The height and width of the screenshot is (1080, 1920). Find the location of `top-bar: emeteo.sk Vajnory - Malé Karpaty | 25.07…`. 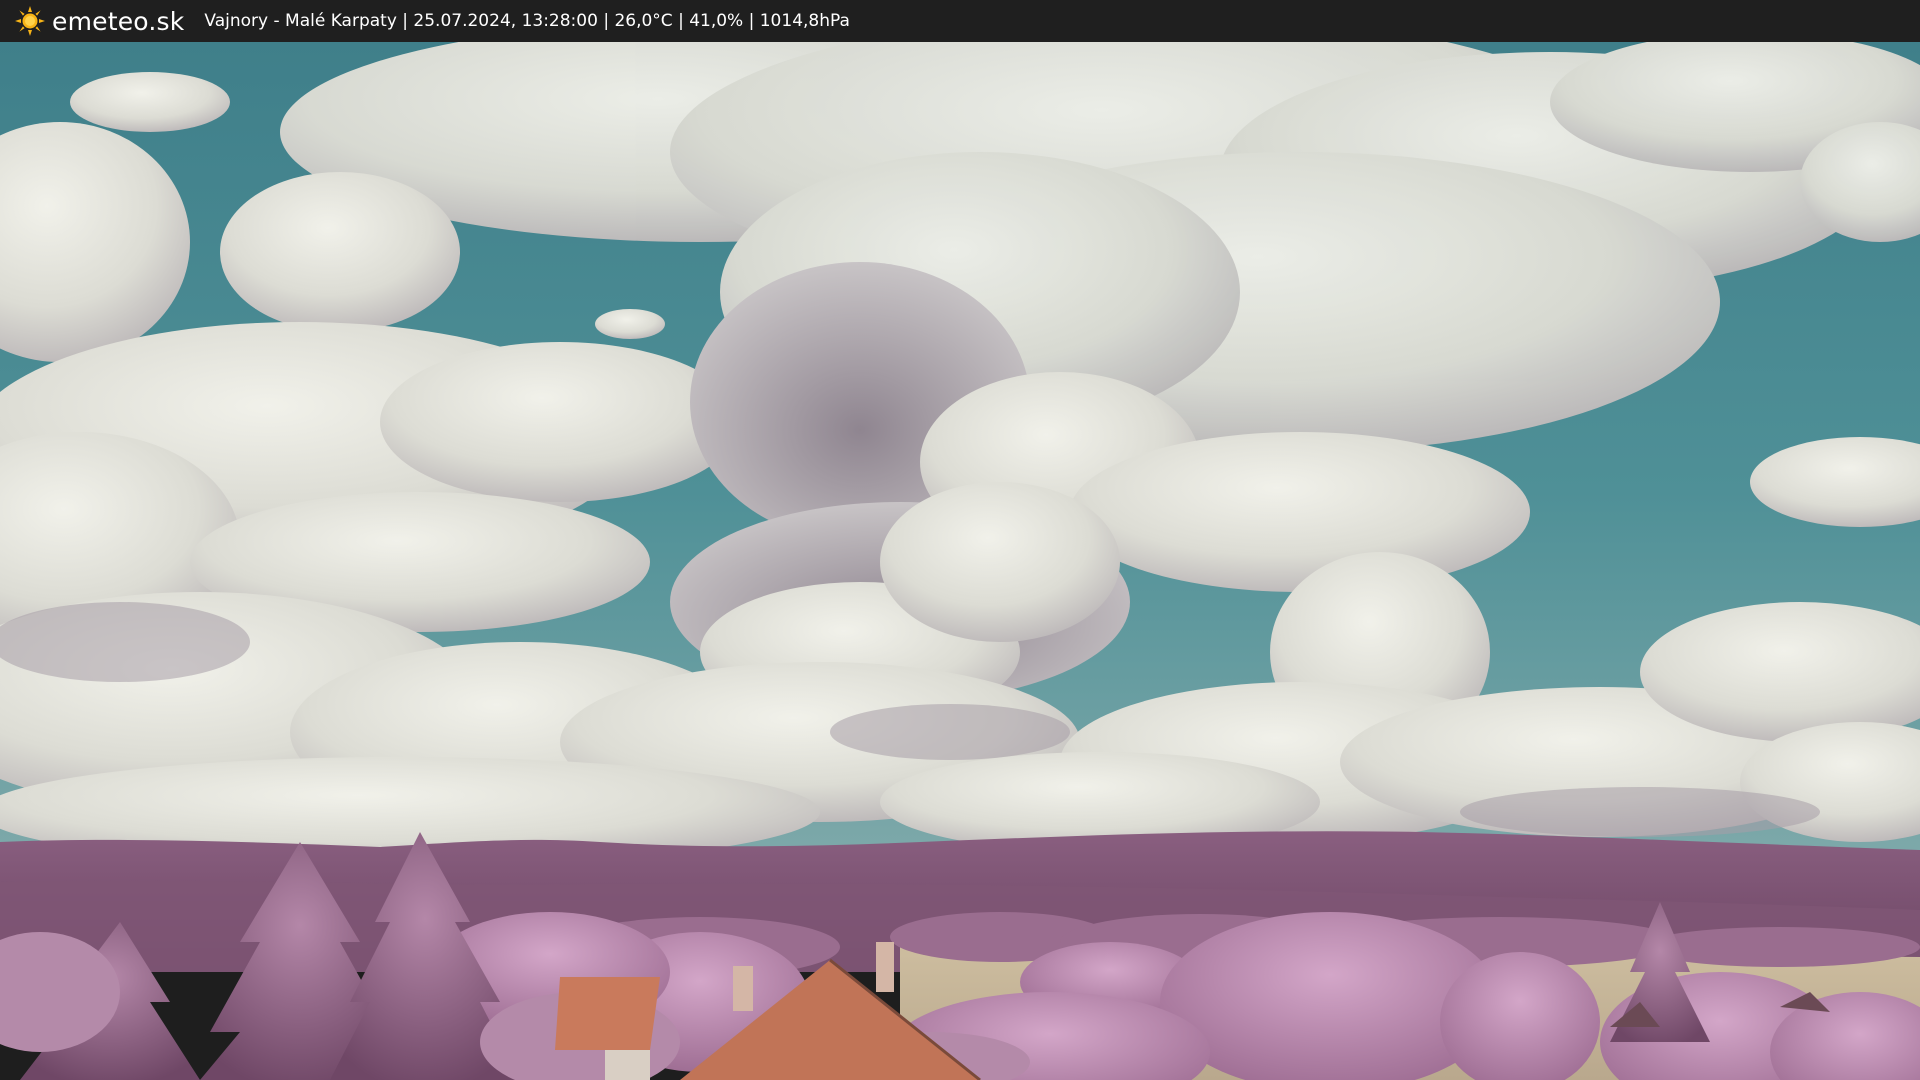

top-bar: emeteo.sk Vajnory - Malé Karpaty | 25.07… is located at coordinates (960, 21).